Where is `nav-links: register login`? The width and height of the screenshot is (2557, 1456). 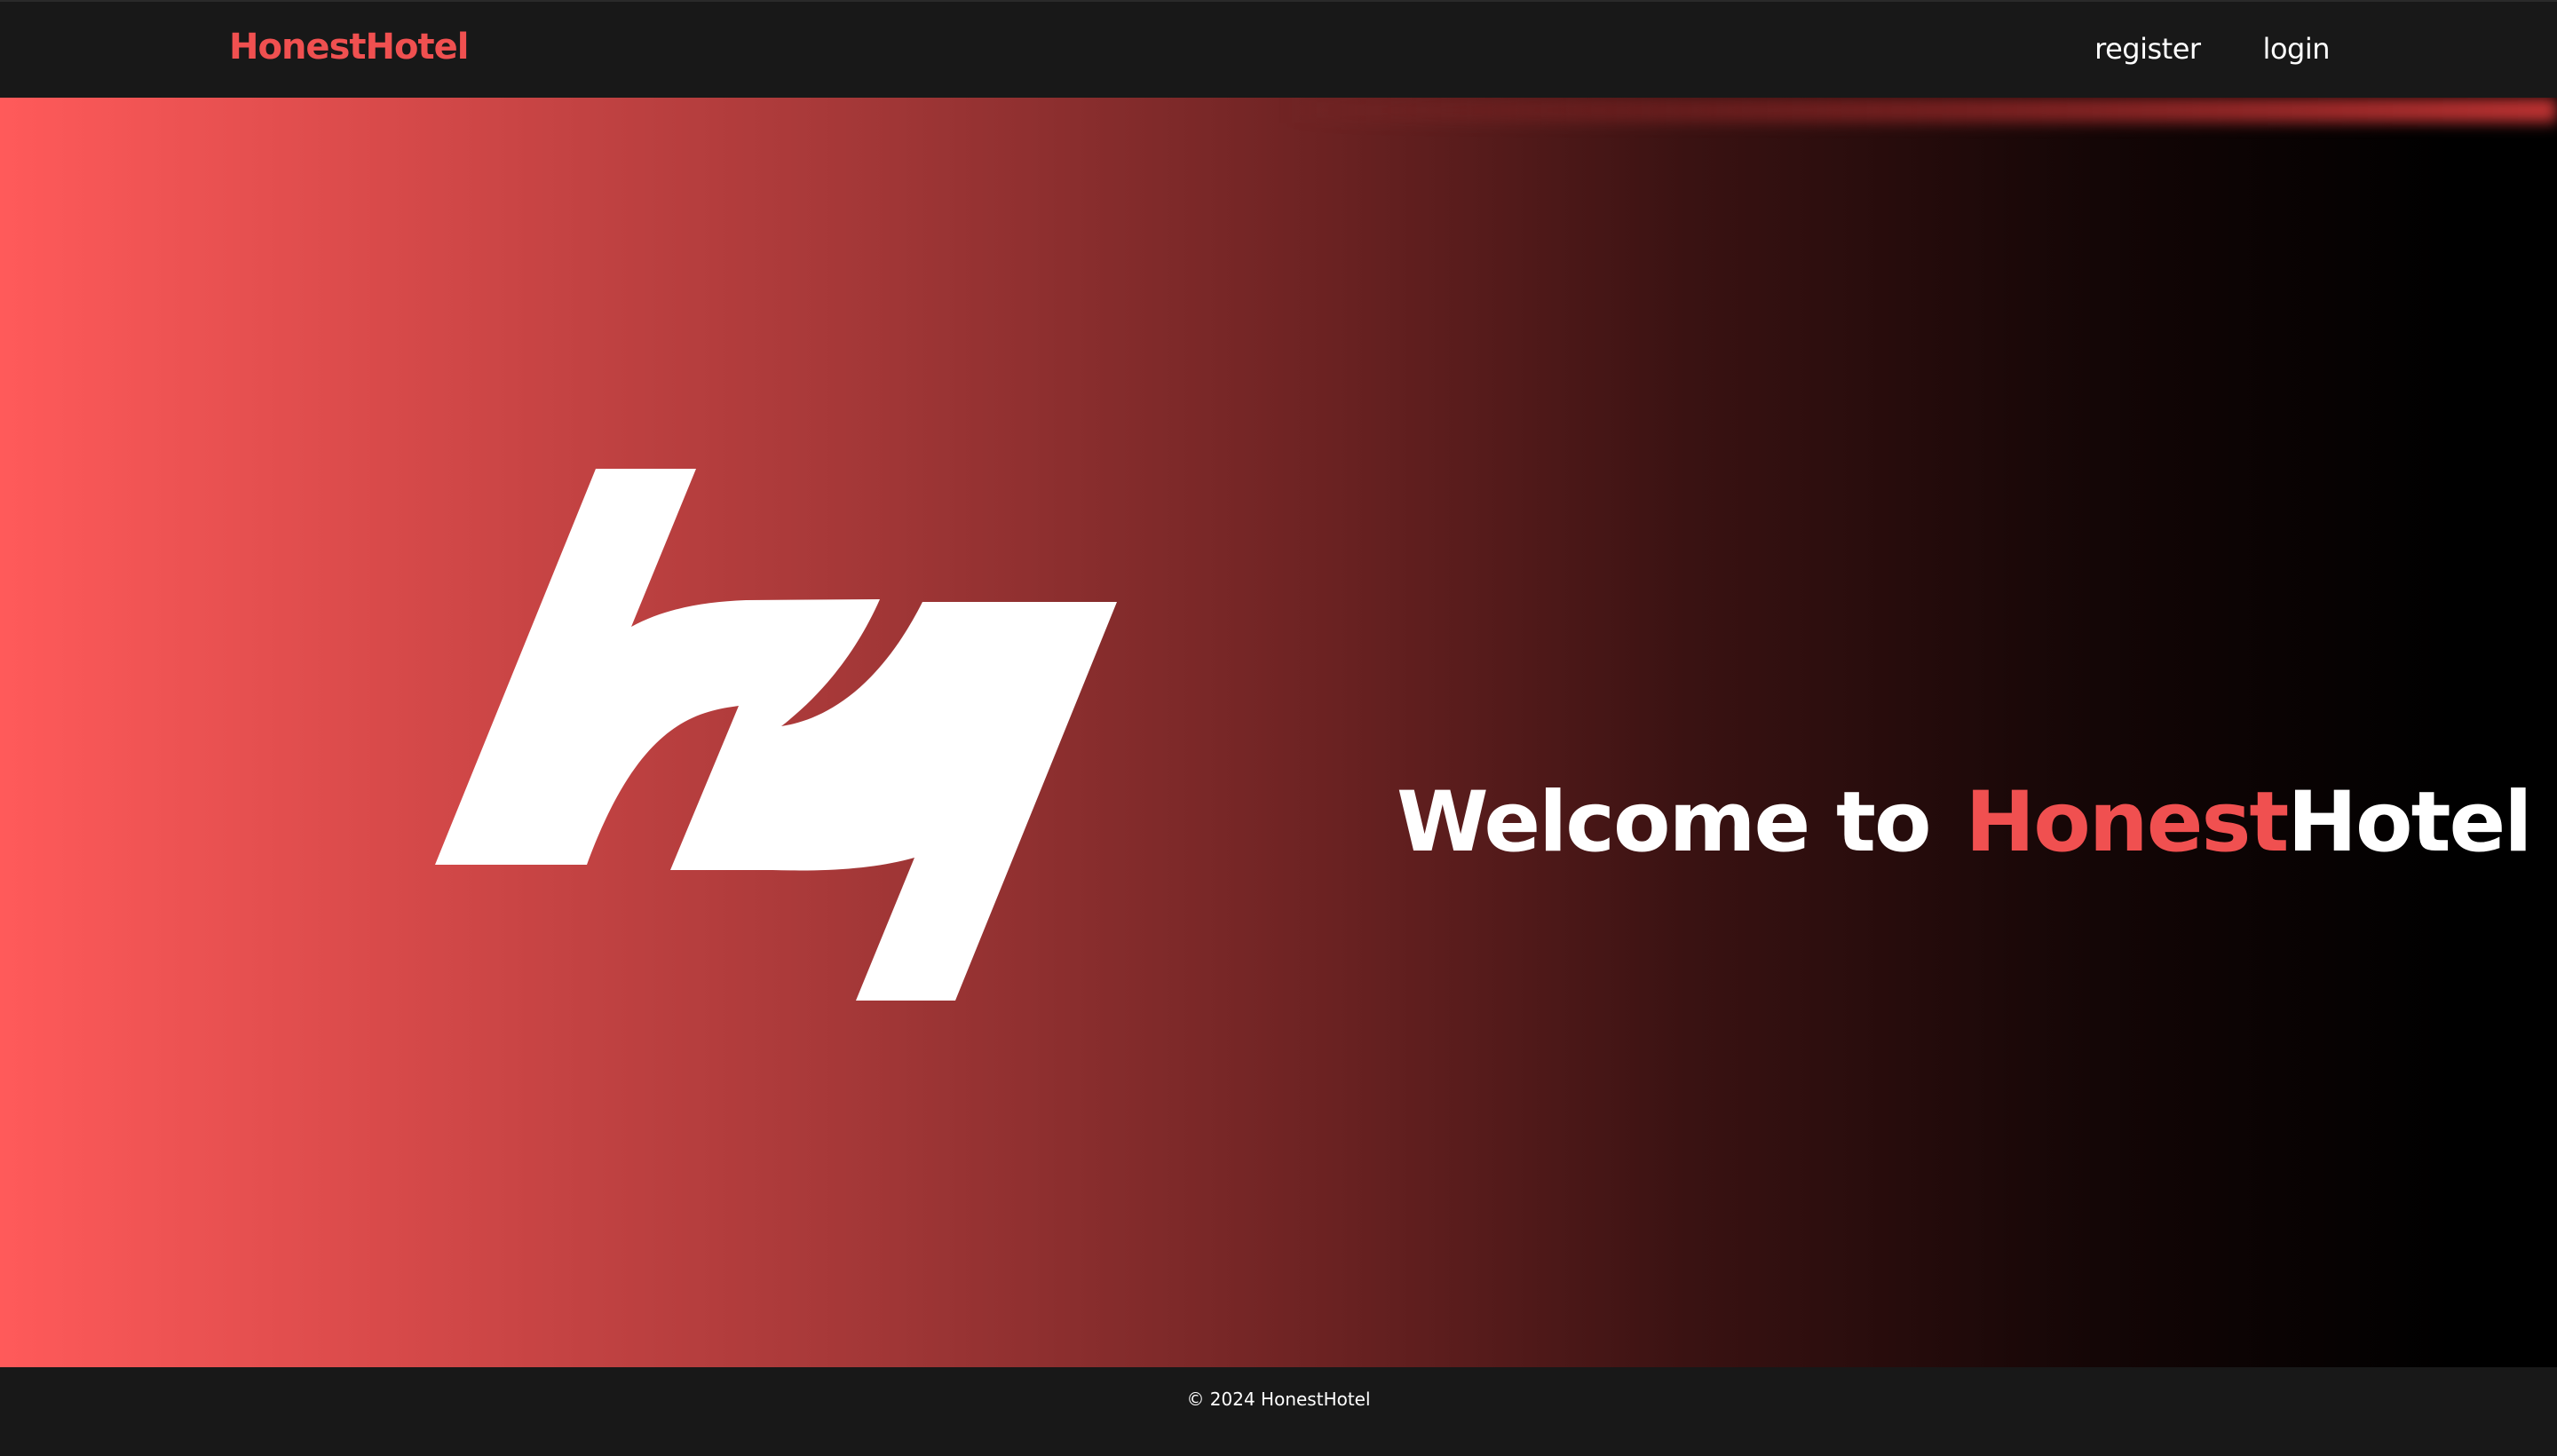
nav-links: register login is located at coordinates (2212, 49).